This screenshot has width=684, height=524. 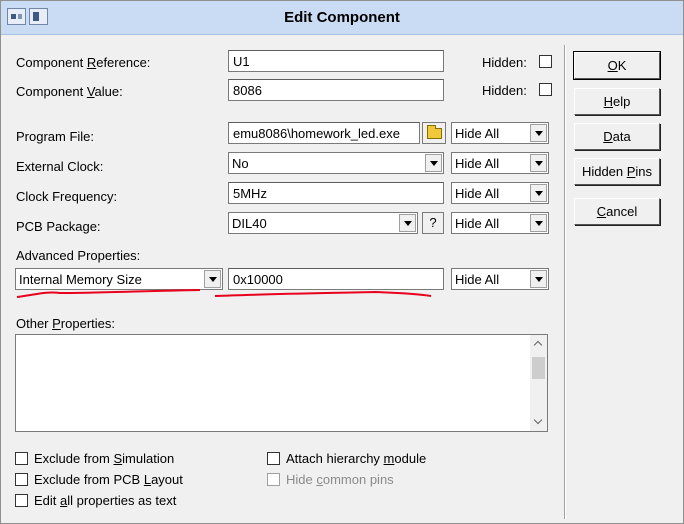 What do you see at coordinates (617, 65) in the screenshot?
I see `ok-button: OK` at bounding box center [617, 65].